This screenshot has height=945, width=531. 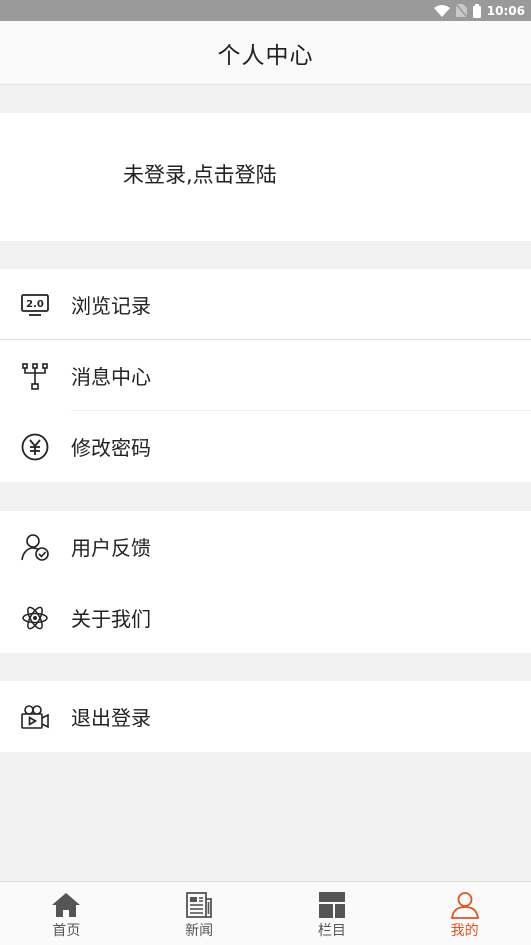 I want to click on page-title: 个人中心, so click(x=265, y=55).